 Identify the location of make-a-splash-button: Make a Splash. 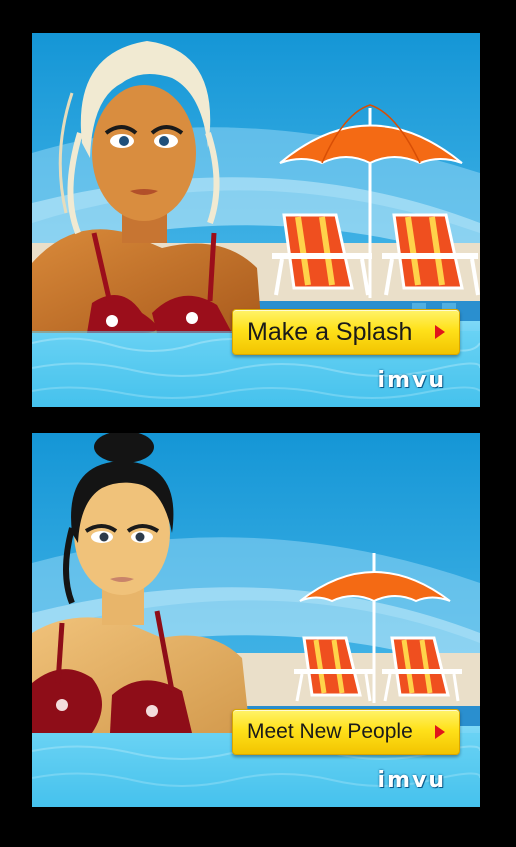
(346, 332).